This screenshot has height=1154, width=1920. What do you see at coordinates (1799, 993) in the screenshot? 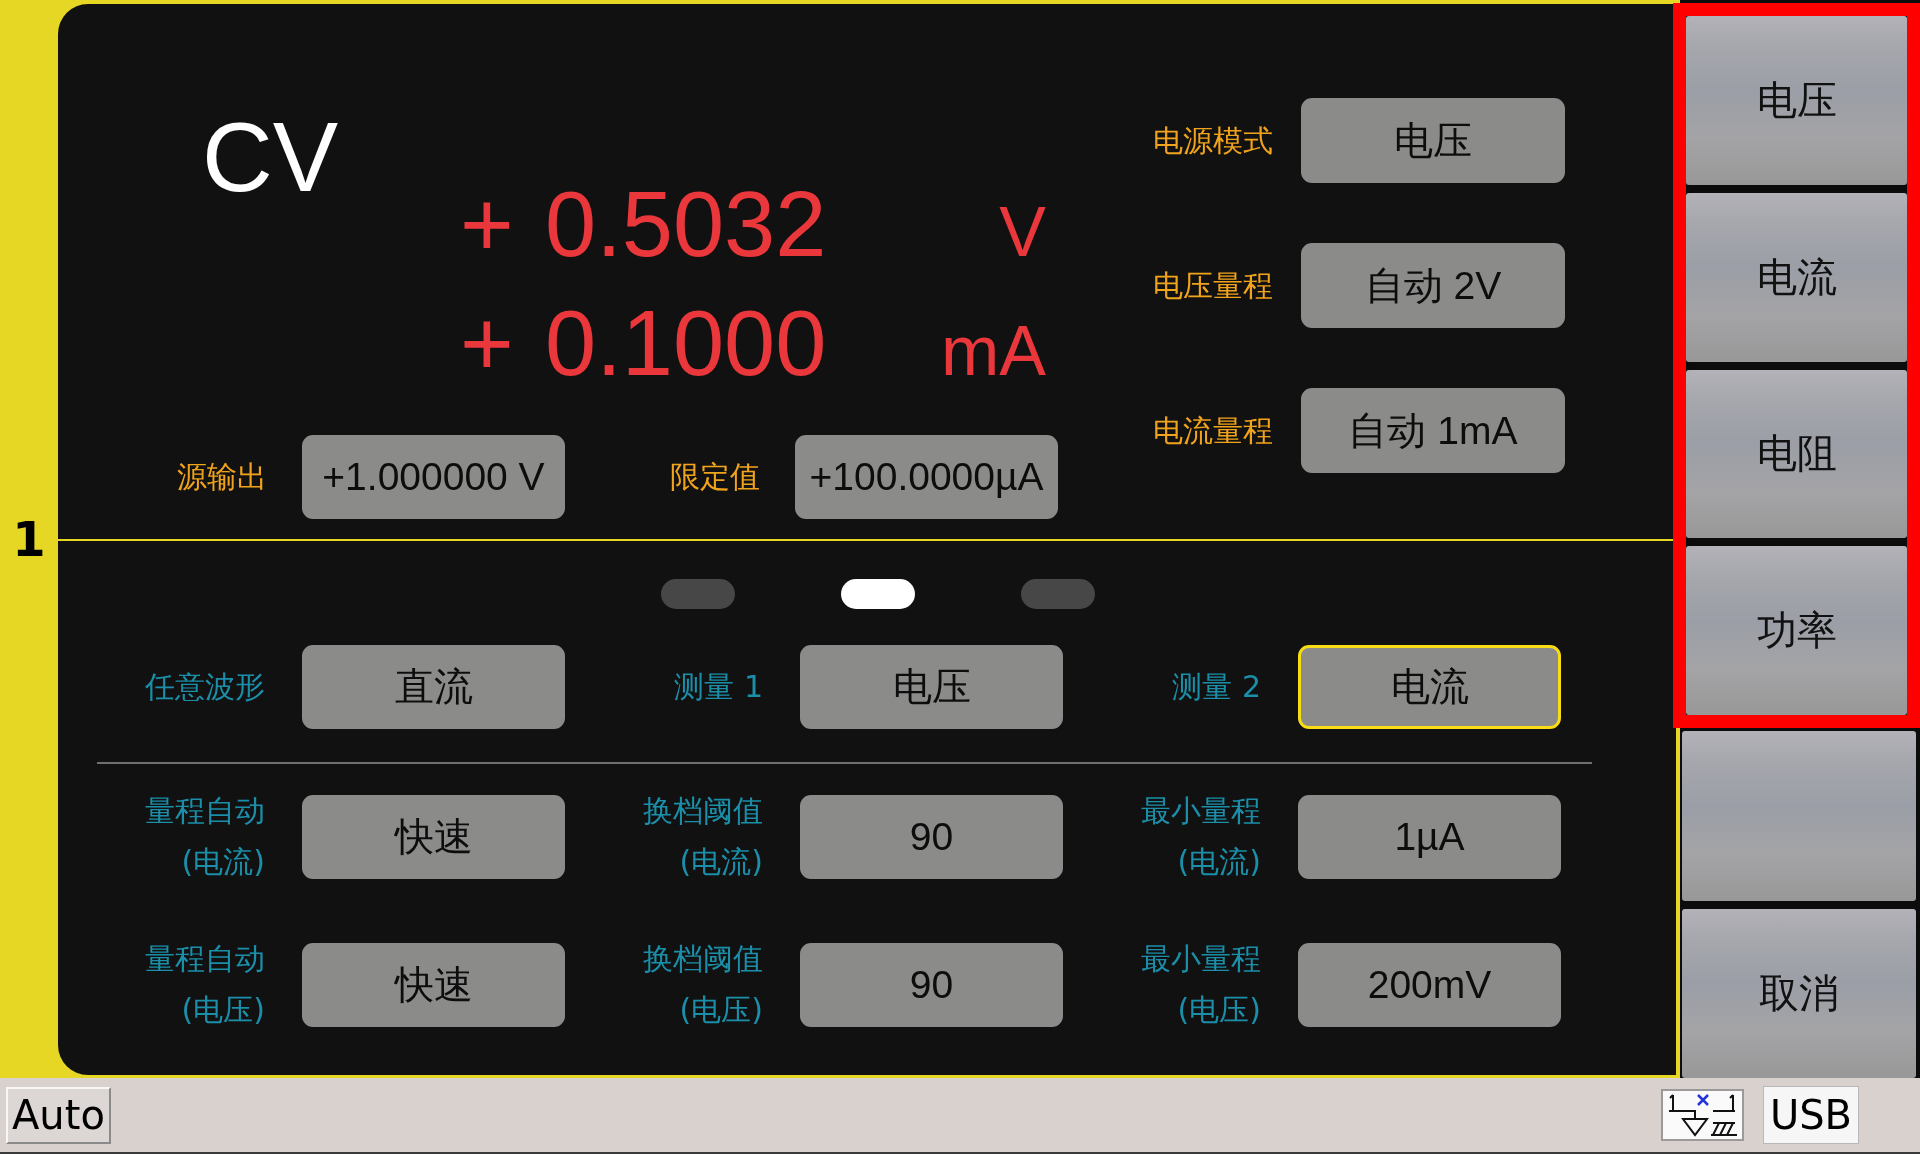
I see `softkey-button: 取消` at bounding box center [1799, 993].